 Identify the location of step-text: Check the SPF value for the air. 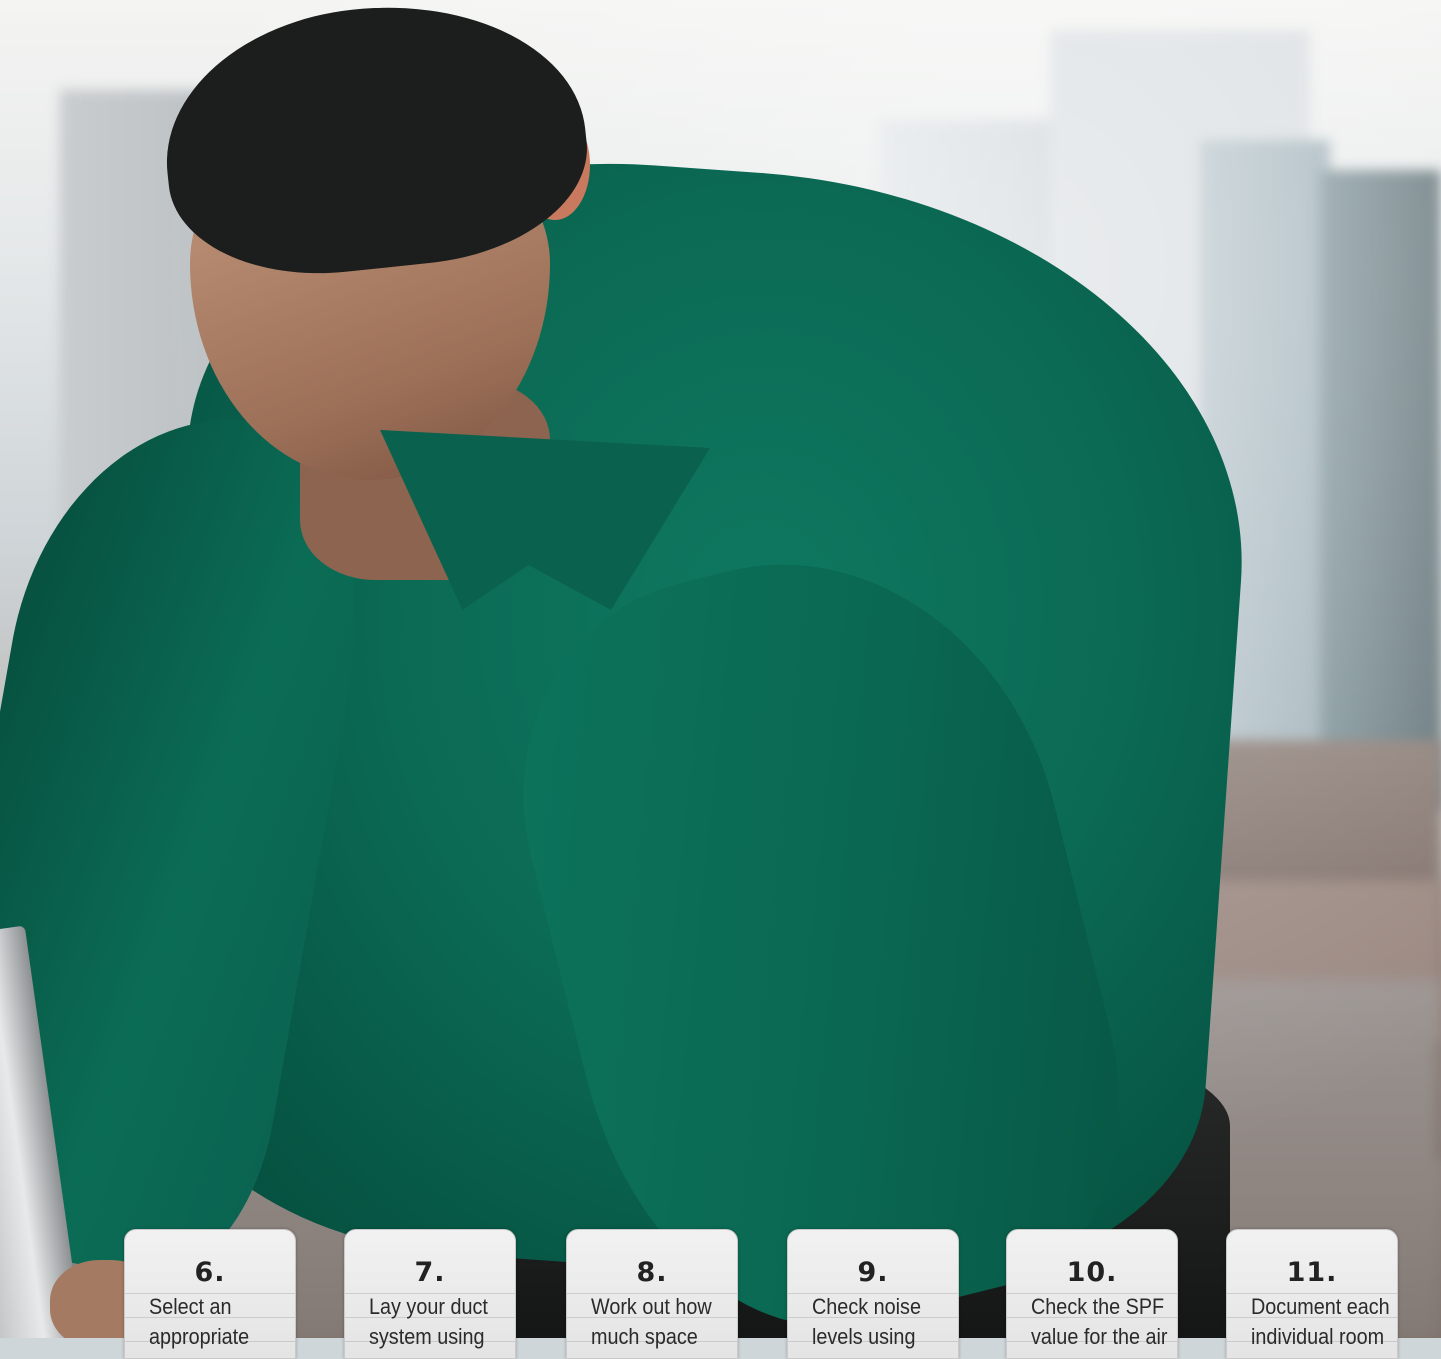
(1099, 1321).